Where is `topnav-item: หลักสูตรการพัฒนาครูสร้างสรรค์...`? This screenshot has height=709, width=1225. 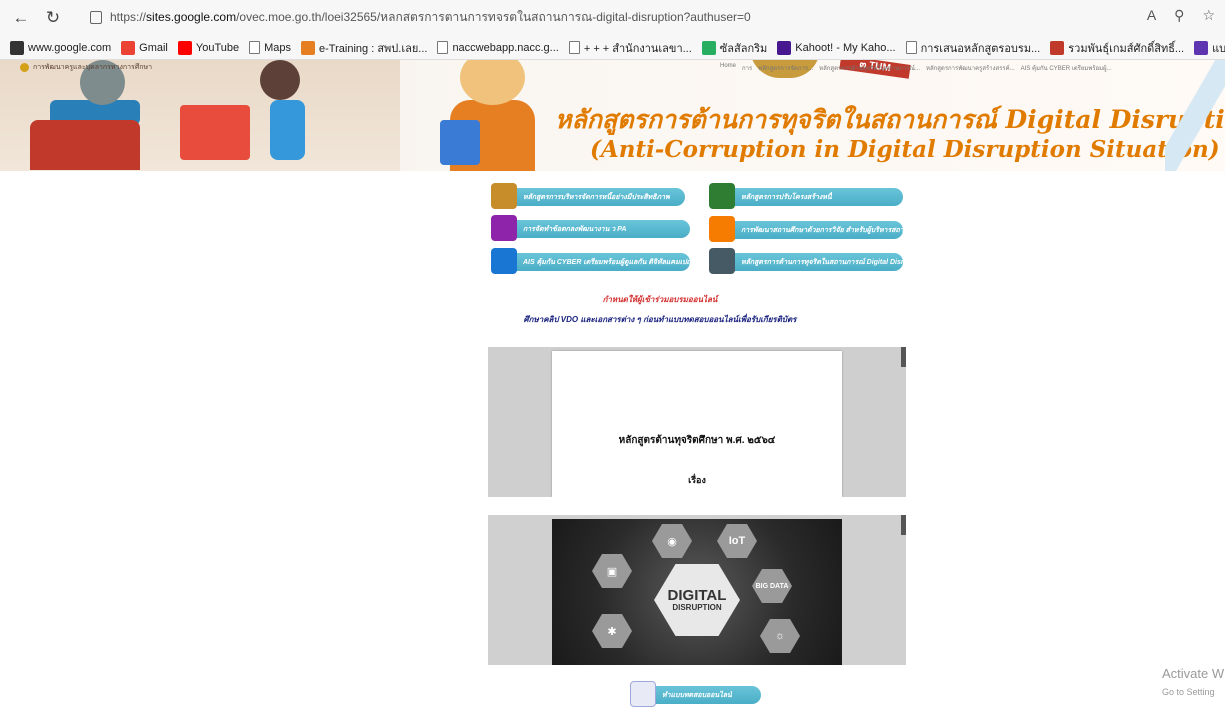
topnav-item: หลักสูตรการพัฒนาครูสร้างสรรค์... is located at coordinates (970, 68).